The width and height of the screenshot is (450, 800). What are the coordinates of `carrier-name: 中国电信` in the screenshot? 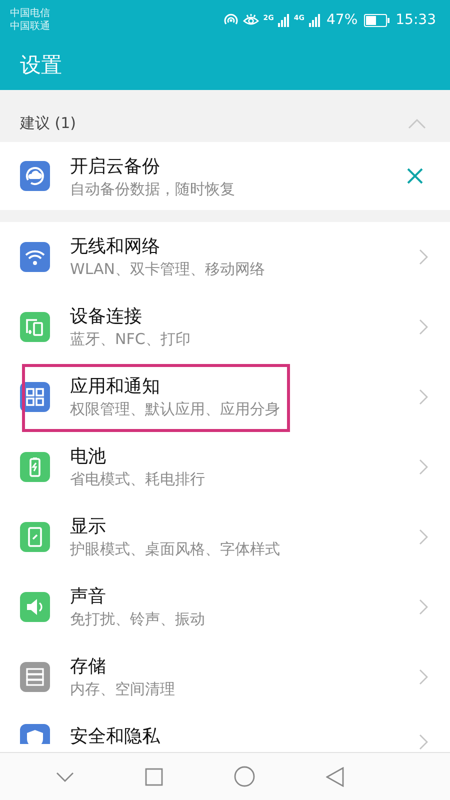 It's located at (30, 13).